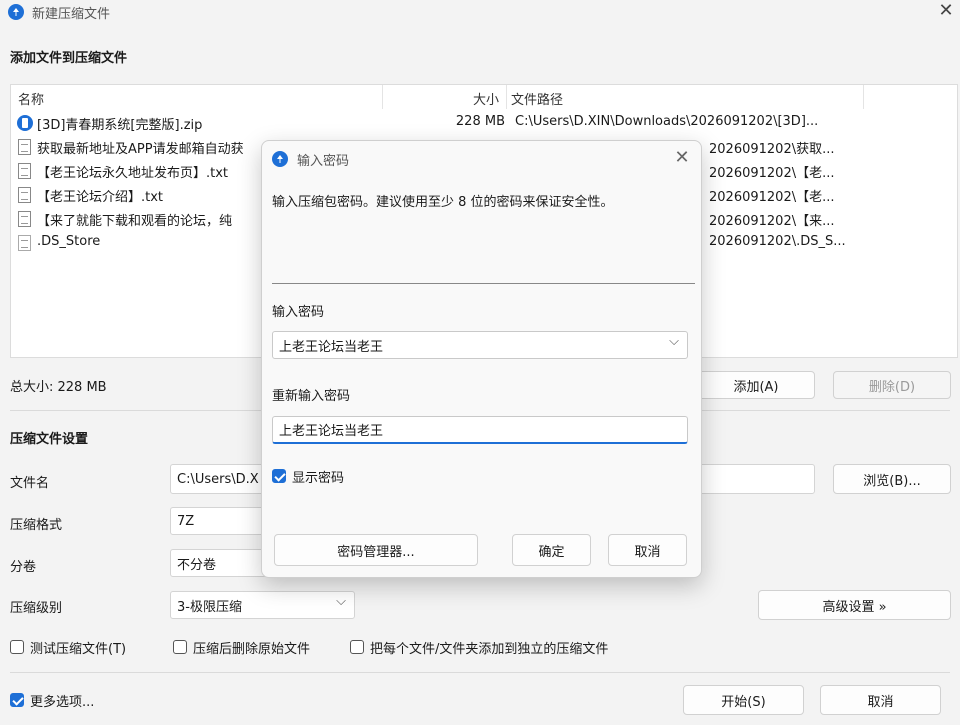  I want to click on column-header-name: 名称, so click(31, 98).